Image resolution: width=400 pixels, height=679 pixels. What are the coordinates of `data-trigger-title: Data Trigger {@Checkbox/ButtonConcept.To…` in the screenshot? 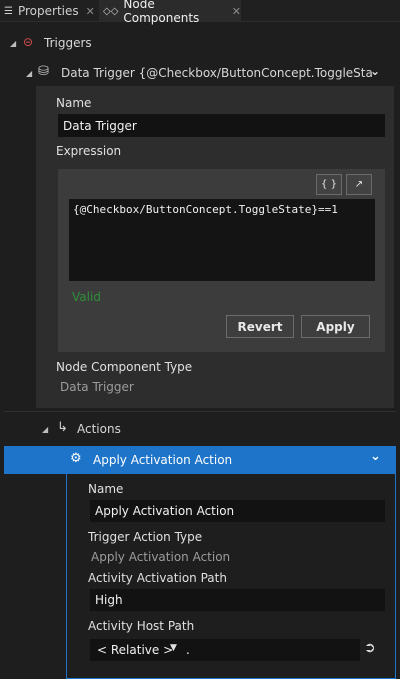 It's located at (217, 73).